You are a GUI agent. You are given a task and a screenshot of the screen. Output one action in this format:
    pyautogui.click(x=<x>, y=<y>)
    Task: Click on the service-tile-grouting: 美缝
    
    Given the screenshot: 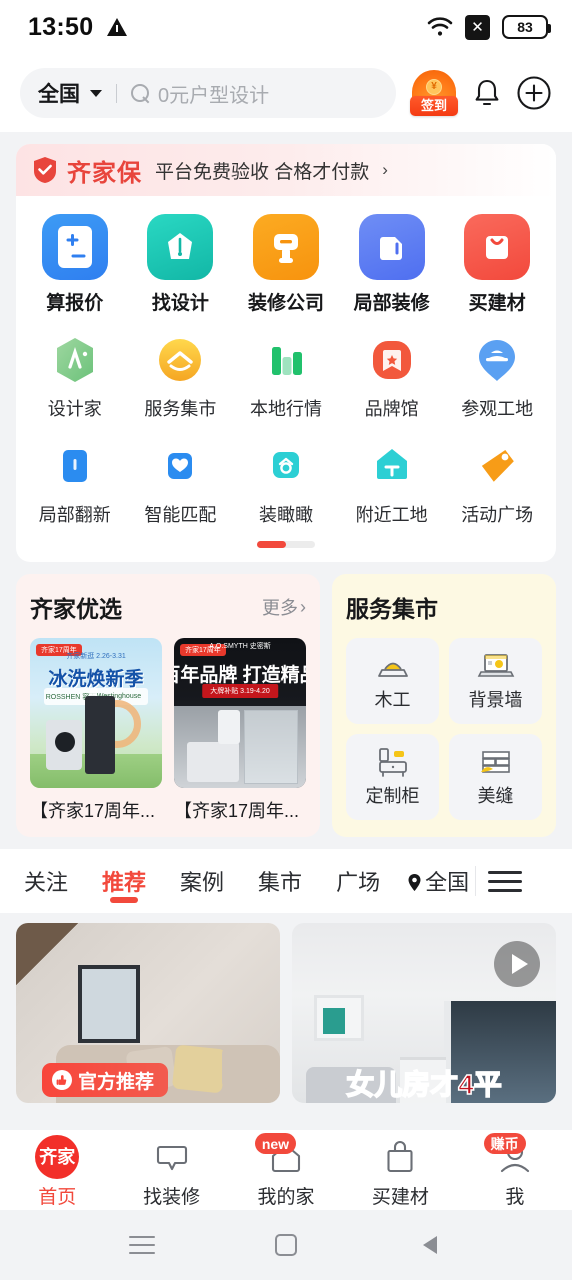 What is the action you would take?
    pyautogui.click(x=495, y=777)
    